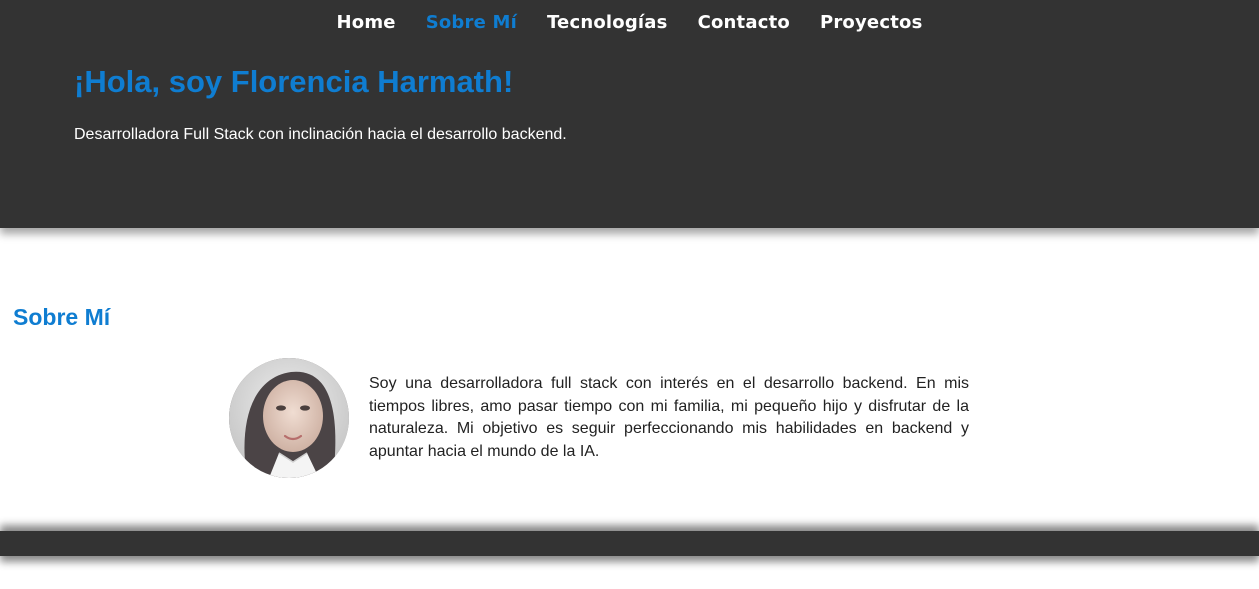  What do you see at coordinates (366, 22) in the screenshot?
I see `nav-link-home: Home` at bounding box center [366, 22].